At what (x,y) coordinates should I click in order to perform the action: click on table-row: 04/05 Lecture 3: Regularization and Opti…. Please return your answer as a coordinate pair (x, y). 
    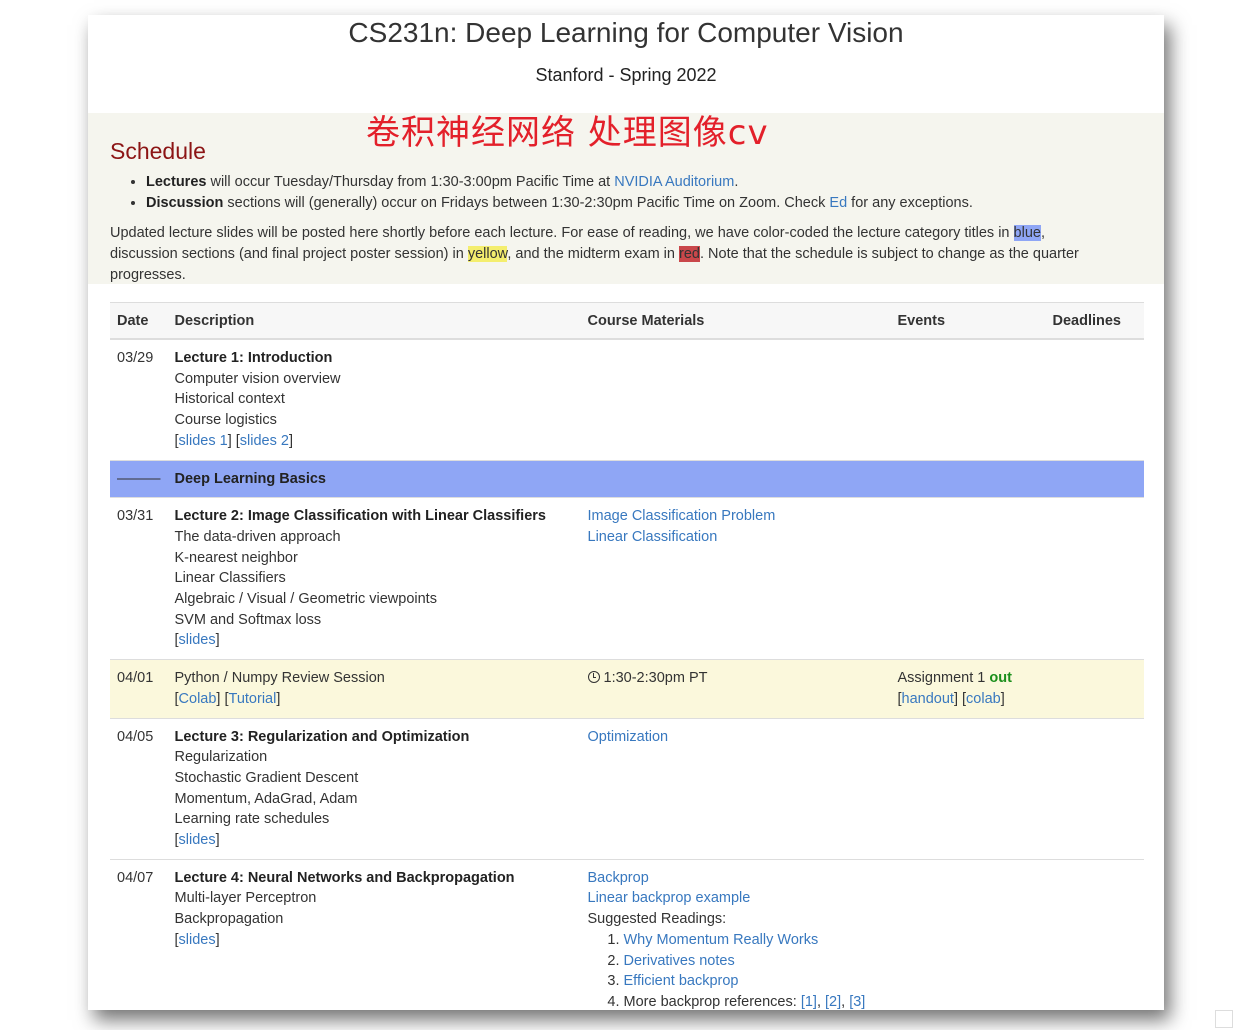
    Looking at the image, I should click on (627, 788).